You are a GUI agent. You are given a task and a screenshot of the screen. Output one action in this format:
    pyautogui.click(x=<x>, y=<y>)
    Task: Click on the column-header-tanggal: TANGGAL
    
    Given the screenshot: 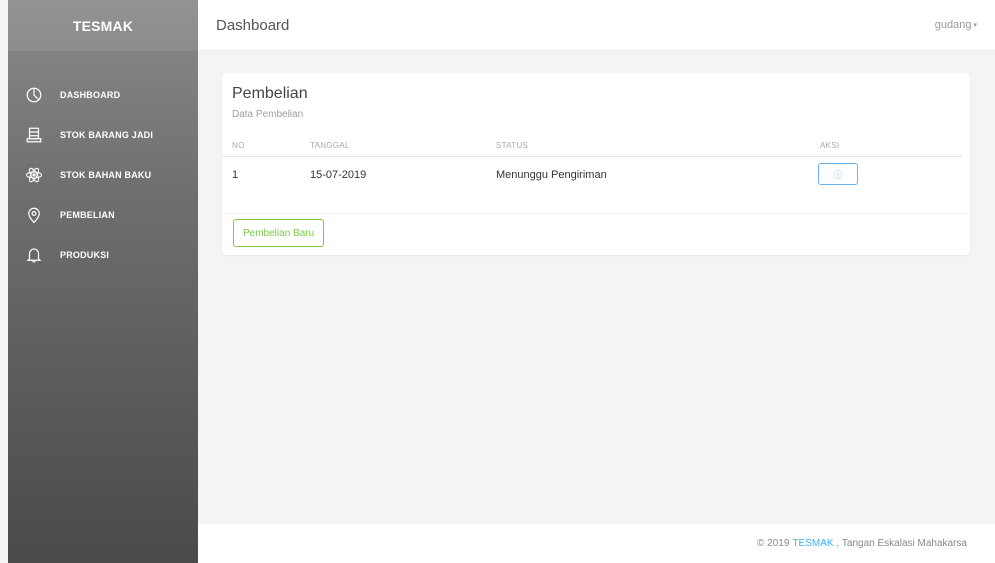 What is the action you would take?
    pyautogui.click(x=330, y=145)
    